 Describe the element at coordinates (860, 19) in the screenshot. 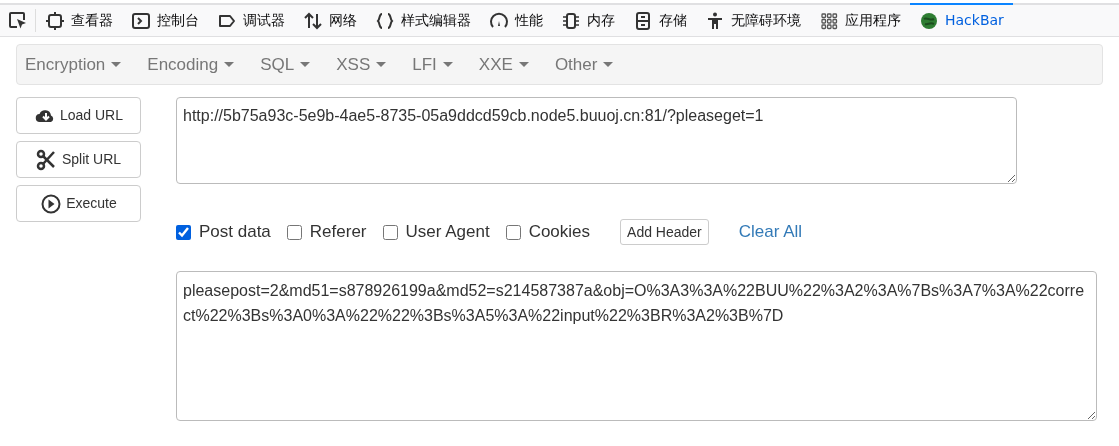

I see `devtools-tab: 应用程序` at that location.